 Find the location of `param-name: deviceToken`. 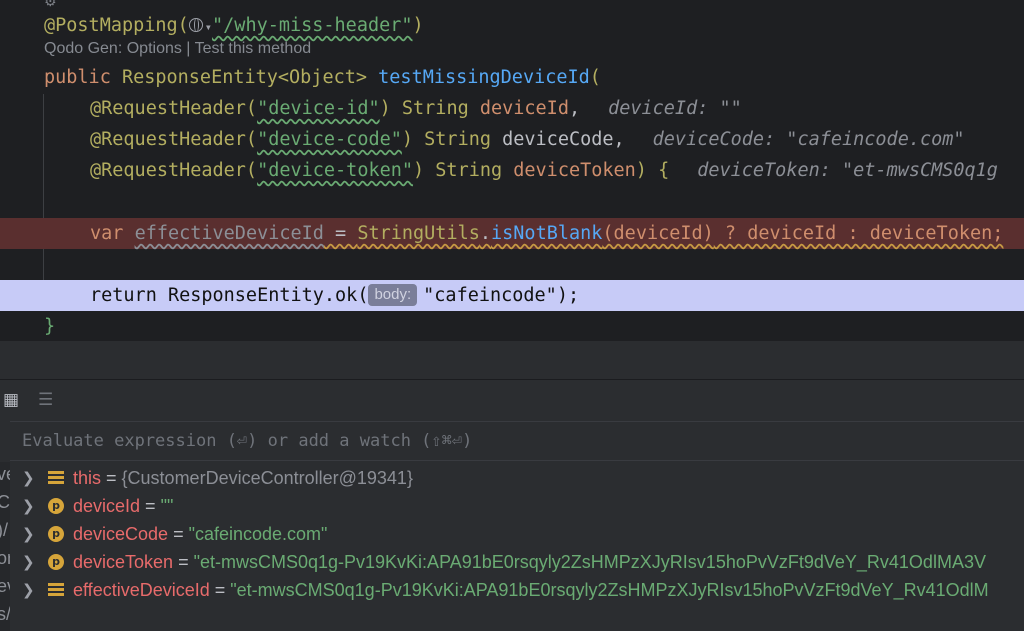

param-name: deviceToken is located at coordinates (574, 170).